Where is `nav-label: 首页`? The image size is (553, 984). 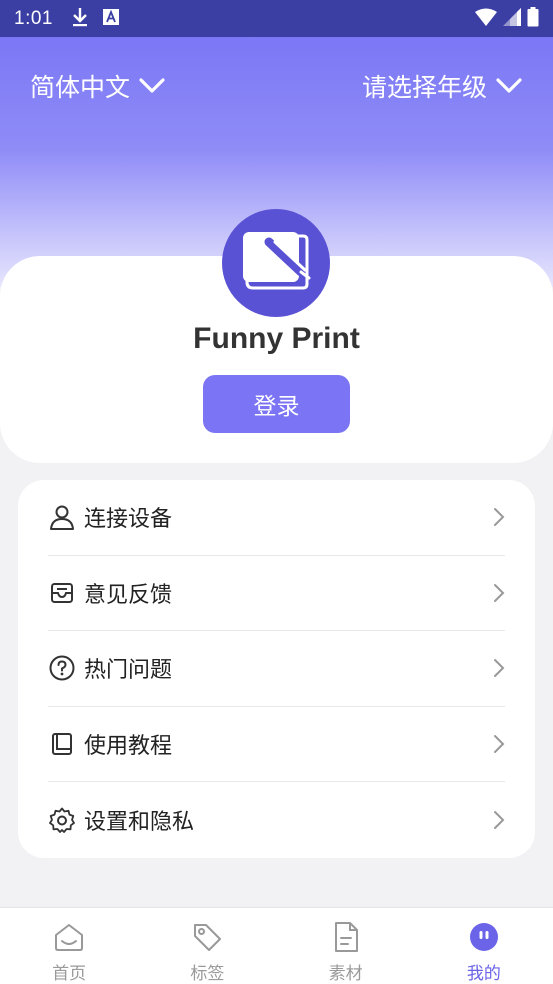 nav-label: 首页 is located at coordinates (69, 974).